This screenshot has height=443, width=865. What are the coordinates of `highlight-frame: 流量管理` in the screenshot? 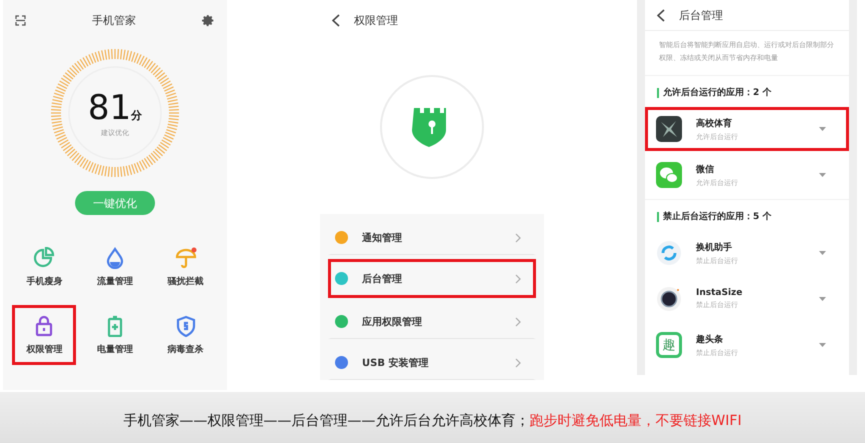 It's located at (114, 267).